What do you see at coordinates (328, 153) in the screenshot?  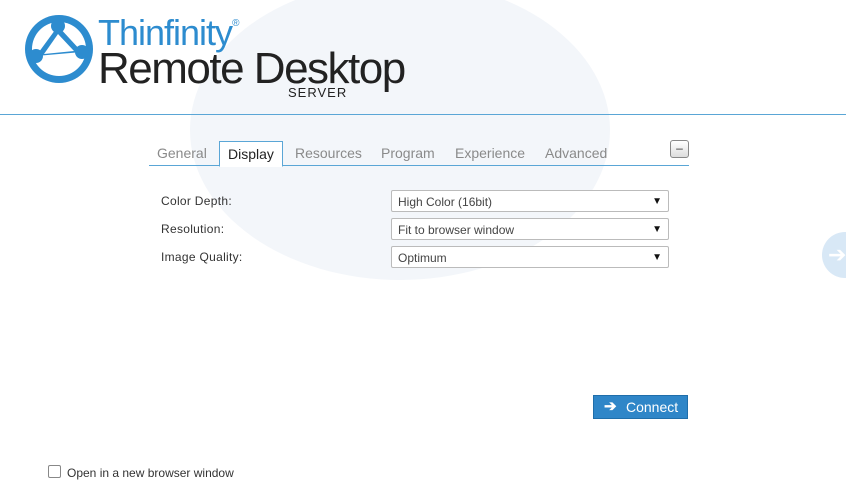 I see `tab-resources: Resources` at bounding box center [328, 153].